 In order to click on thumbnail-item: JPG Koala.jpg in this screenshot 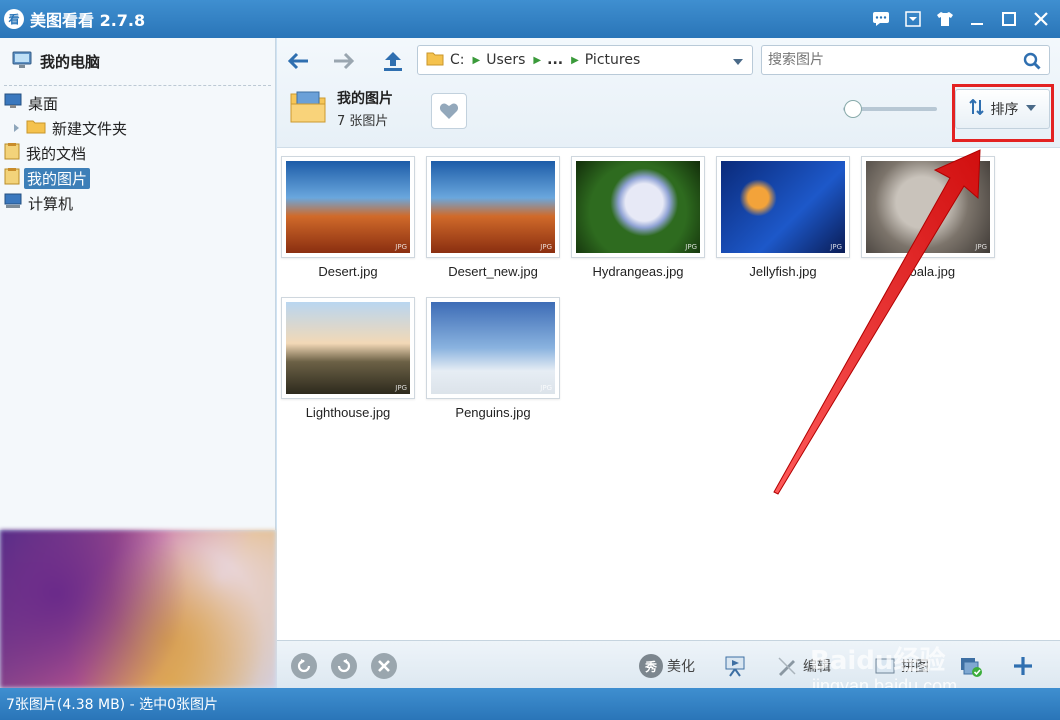, I will do `click(928, 217)`.